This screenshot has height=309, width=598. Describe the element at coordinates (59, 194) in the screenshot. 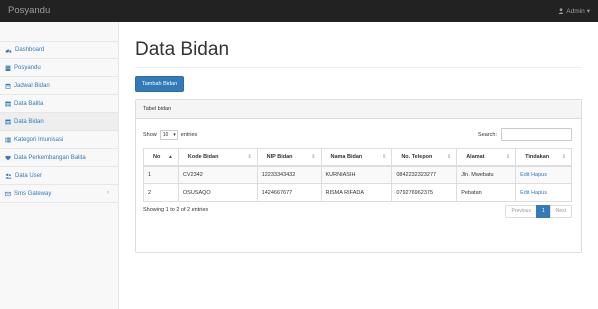

I see `sidebar-item-sms-gateway: Sms Gateway ‹` at that location.